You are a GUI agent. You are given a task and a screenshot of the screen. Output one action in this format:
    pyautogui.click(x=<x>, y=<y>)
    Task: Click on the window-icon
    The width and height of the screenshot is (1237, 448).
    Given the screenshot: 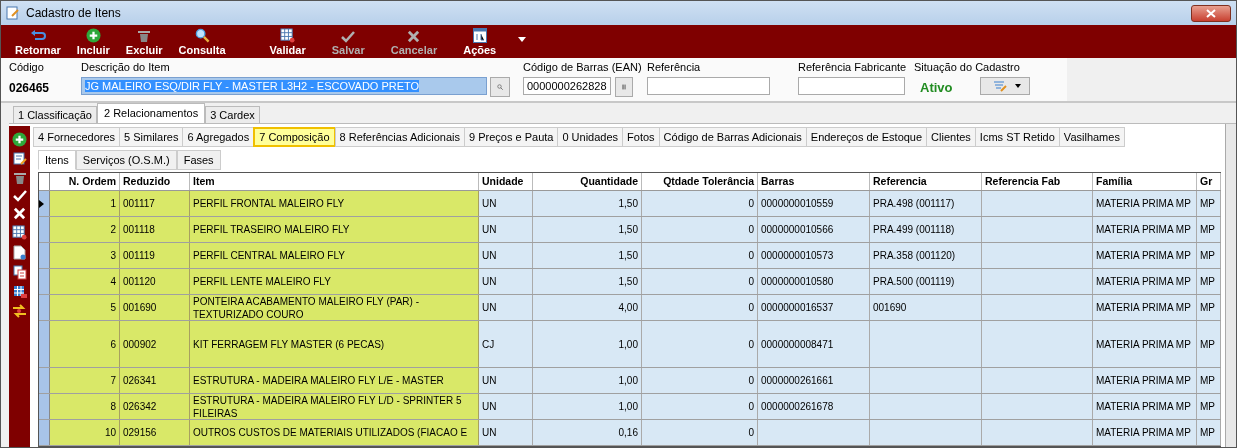 What is the action you would take?
    pyautogui.click(x=479, y=35)
    